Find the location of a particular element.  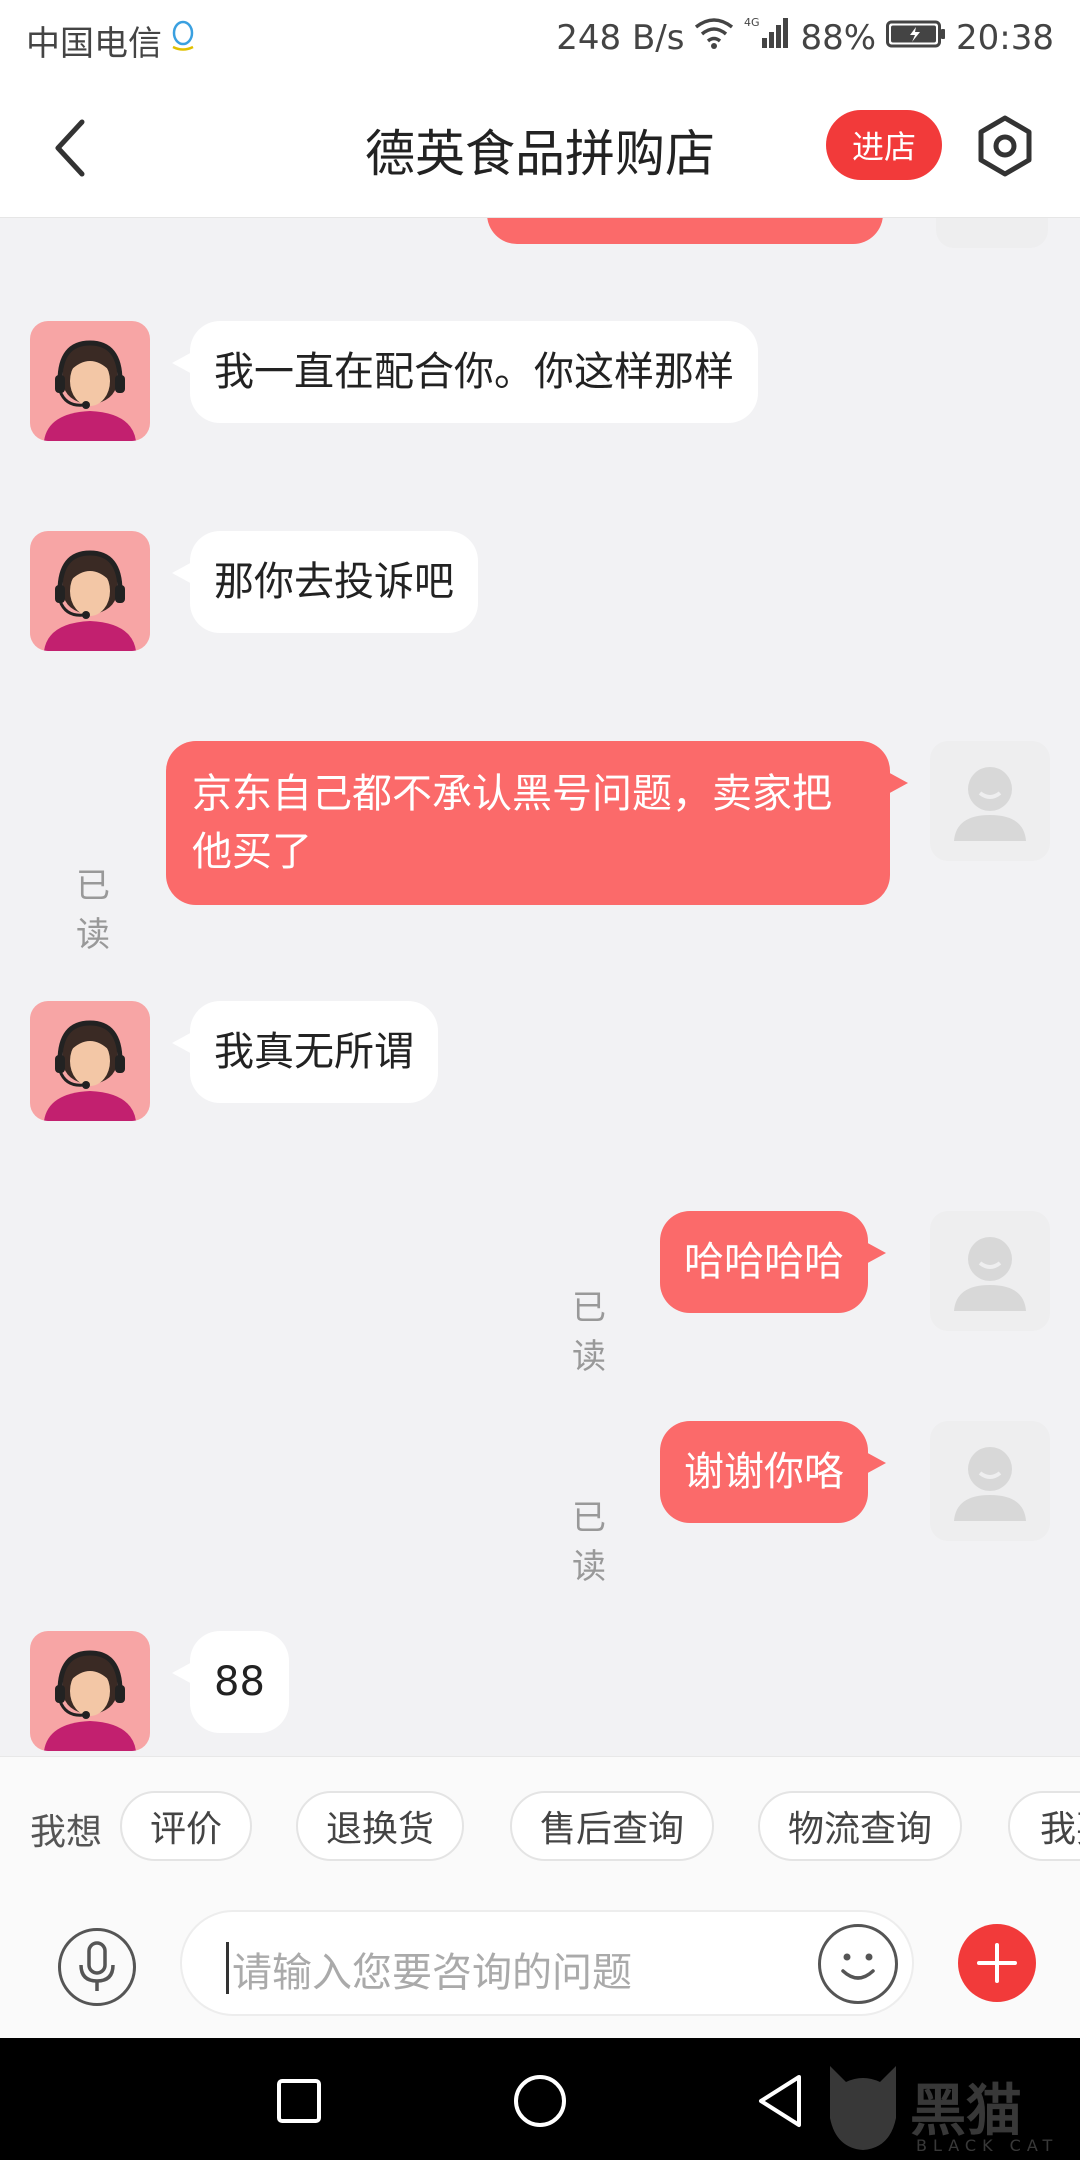

back-nav-button is located at coordinates (780, 2101).